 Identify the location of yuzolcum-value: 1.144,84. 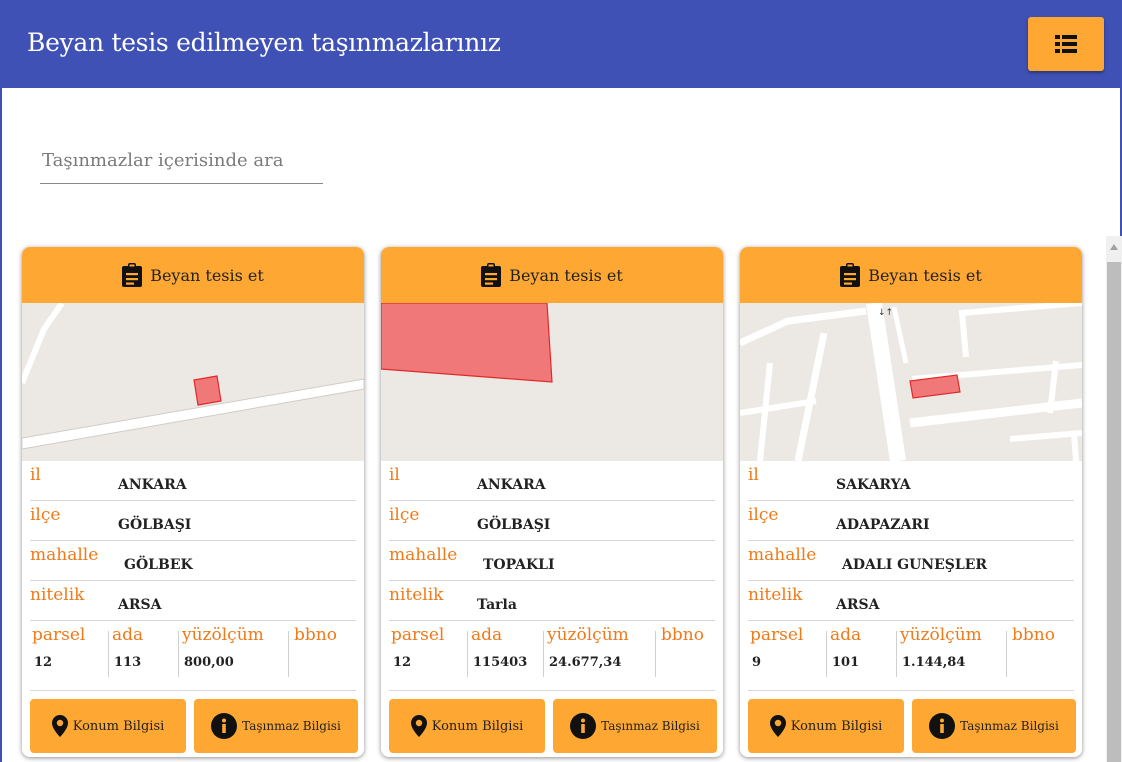
(934, 662).